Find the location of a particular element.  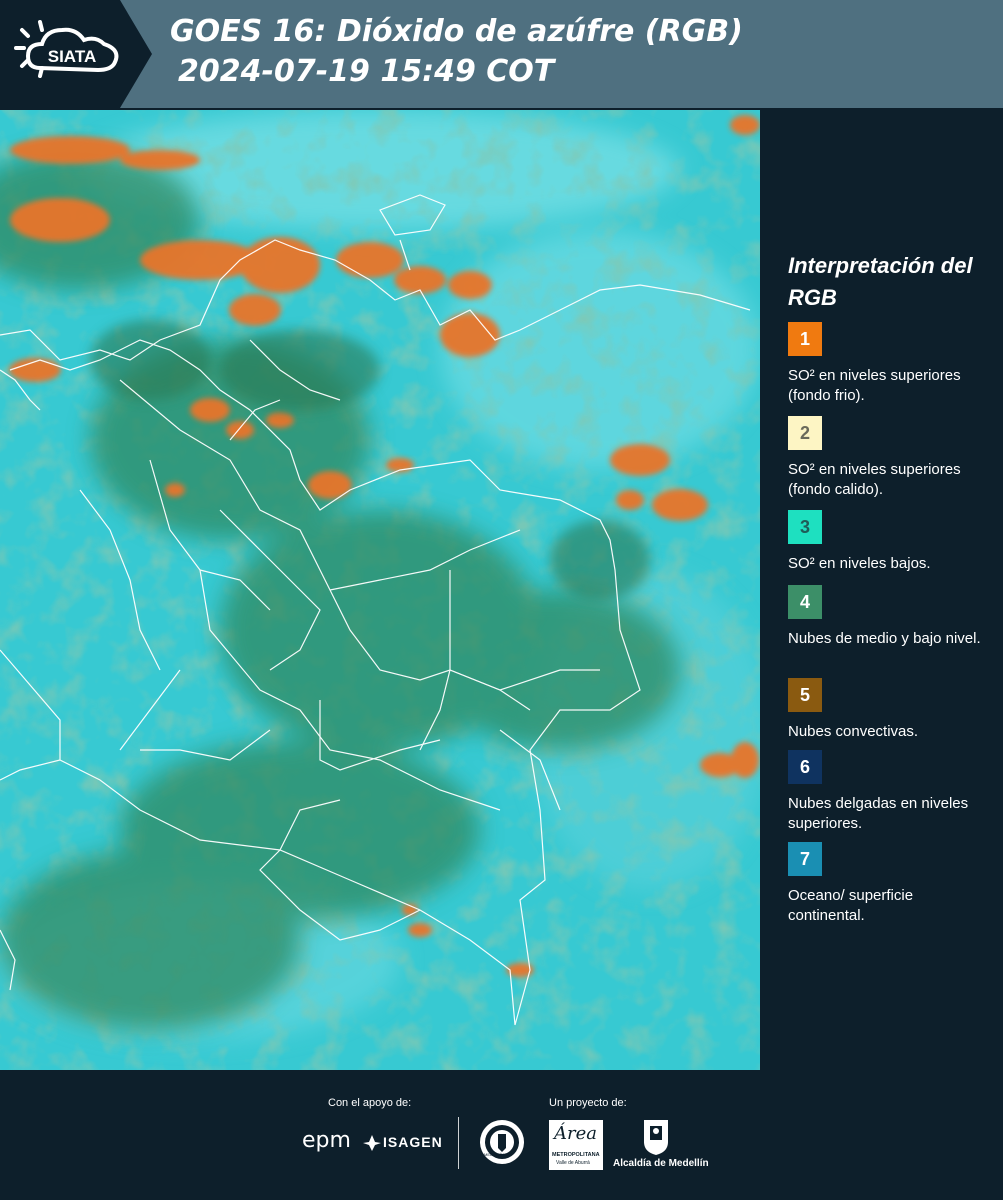

medellin-seal: MEDELLÍN is located at coordinates (502, 1144).